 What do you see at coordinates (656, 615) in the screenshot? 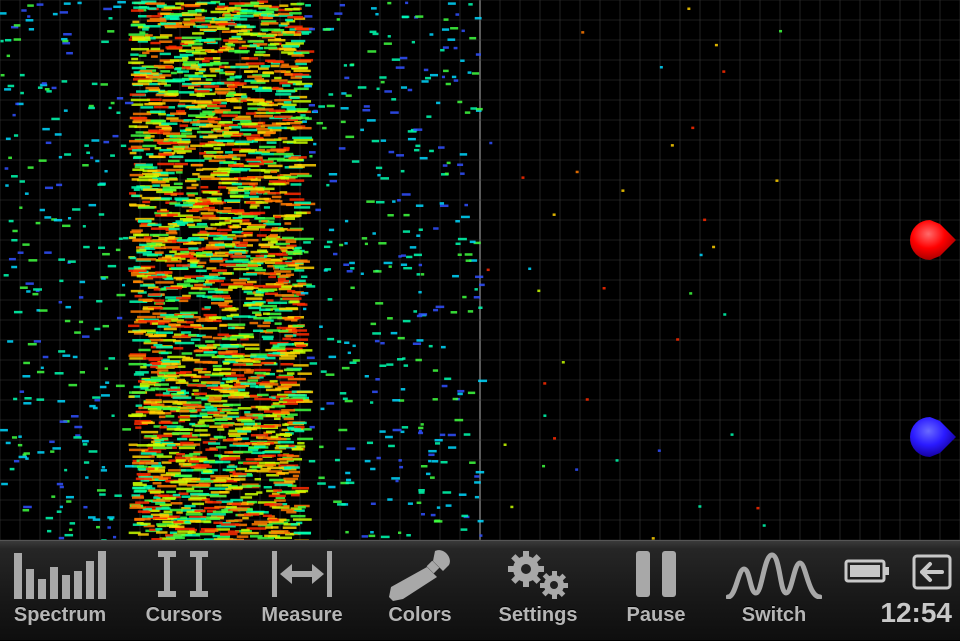
I see `pause-label: Pause` at bounding box center [656, 615].